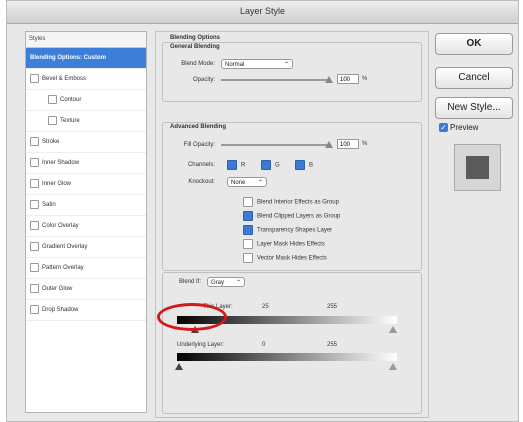  Describe the element at coordinates (86, 268) in the screenshot. I see `style-item: Pattern Overlay` at that location.